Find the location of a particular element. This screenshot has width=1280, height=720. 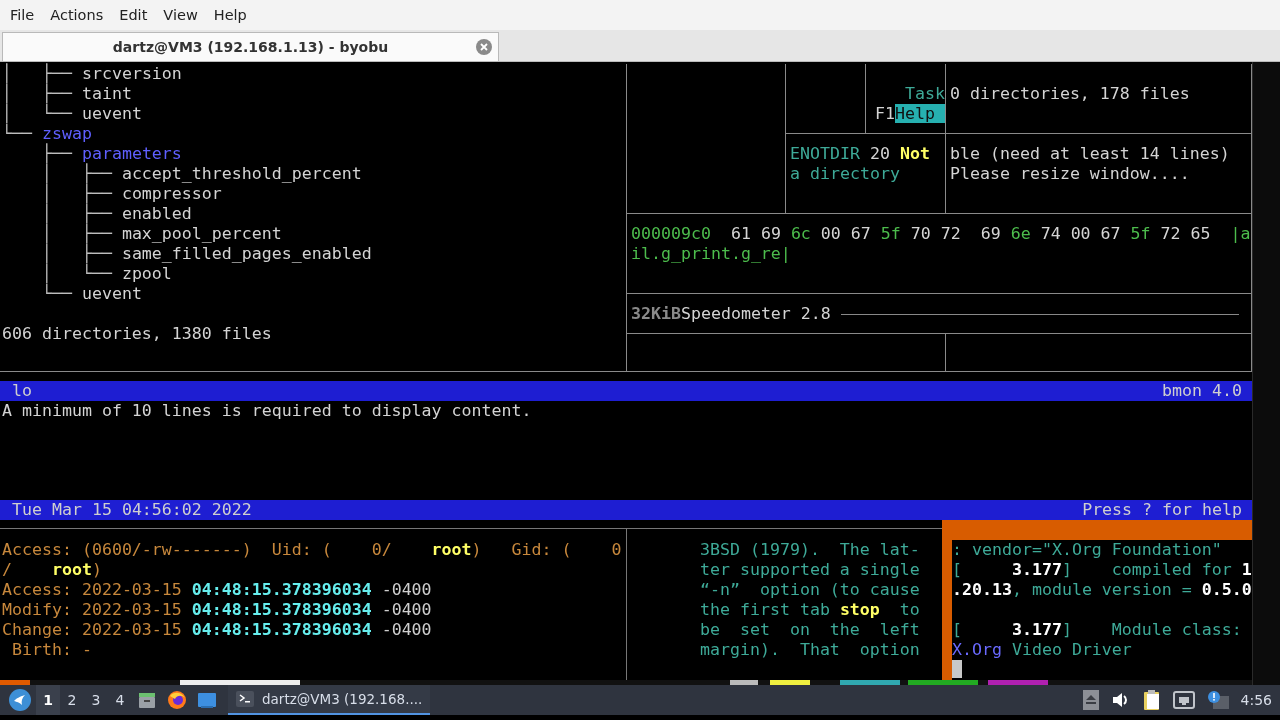

man-page-line: be set on the left is located at coordinates (810, 630).